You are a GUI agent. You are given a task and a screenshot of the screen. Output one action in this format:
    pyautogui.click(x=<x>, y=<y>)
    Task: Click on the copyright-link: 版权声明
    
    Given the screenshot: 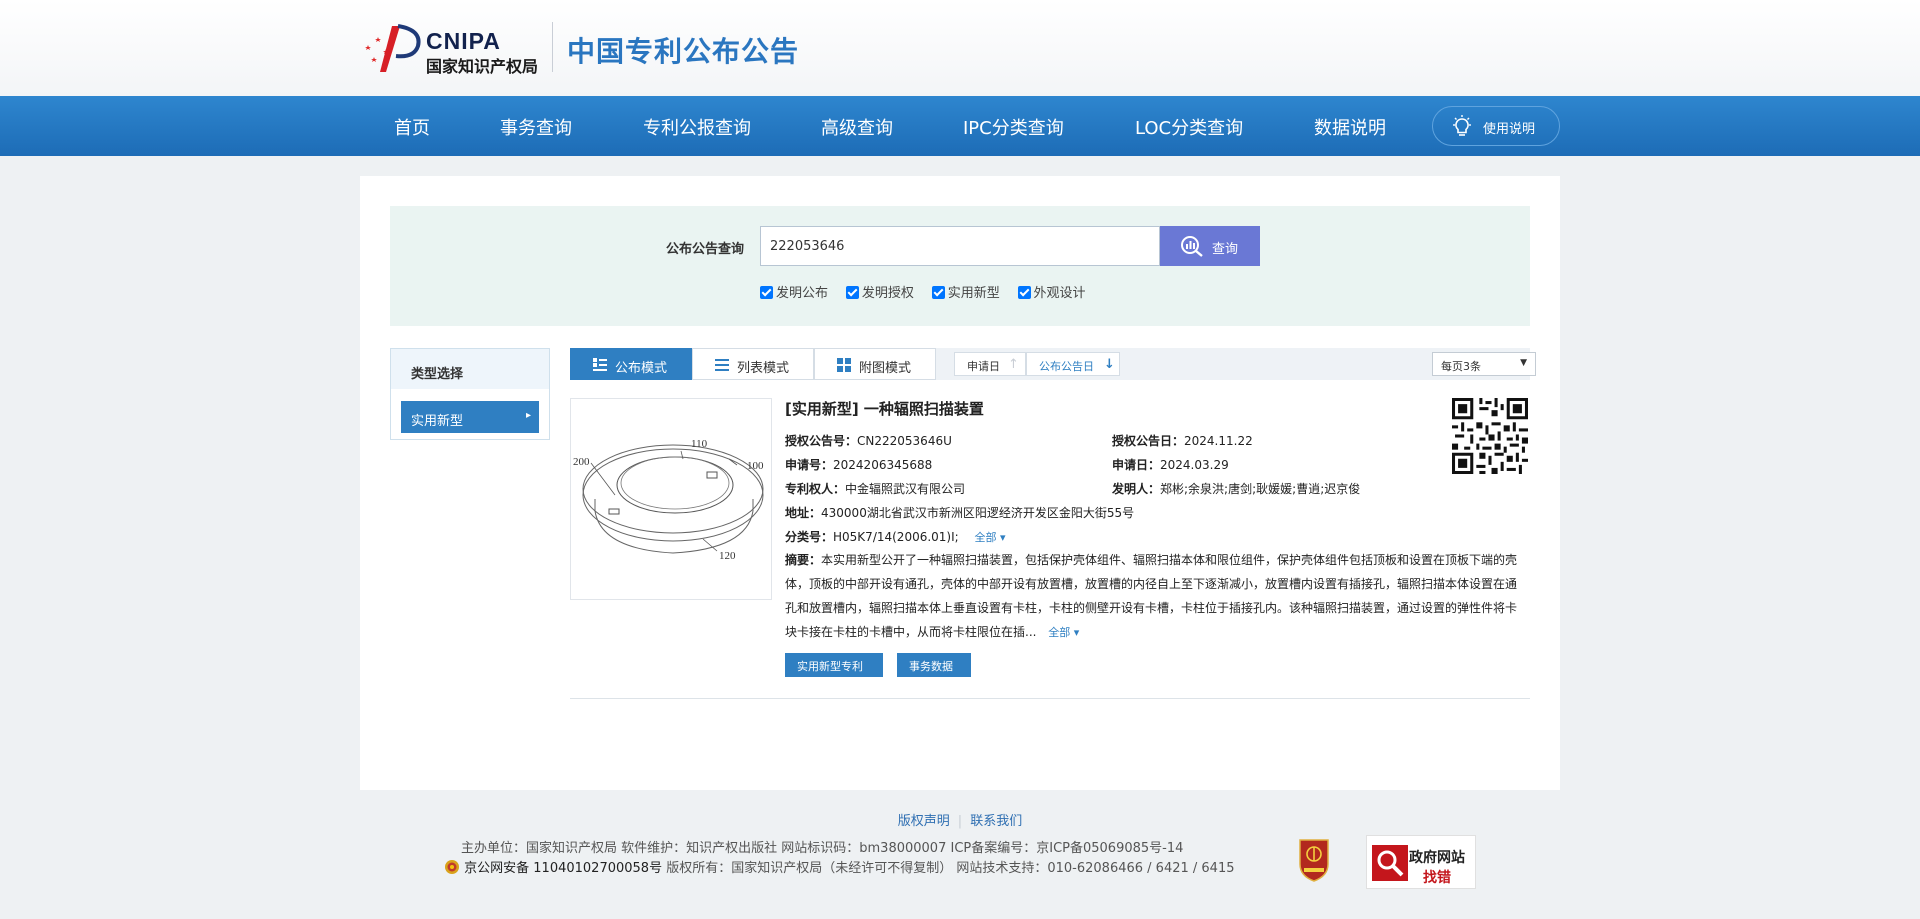 What is the action you would take?
    pyautogui.click(x=924, y=821)
    